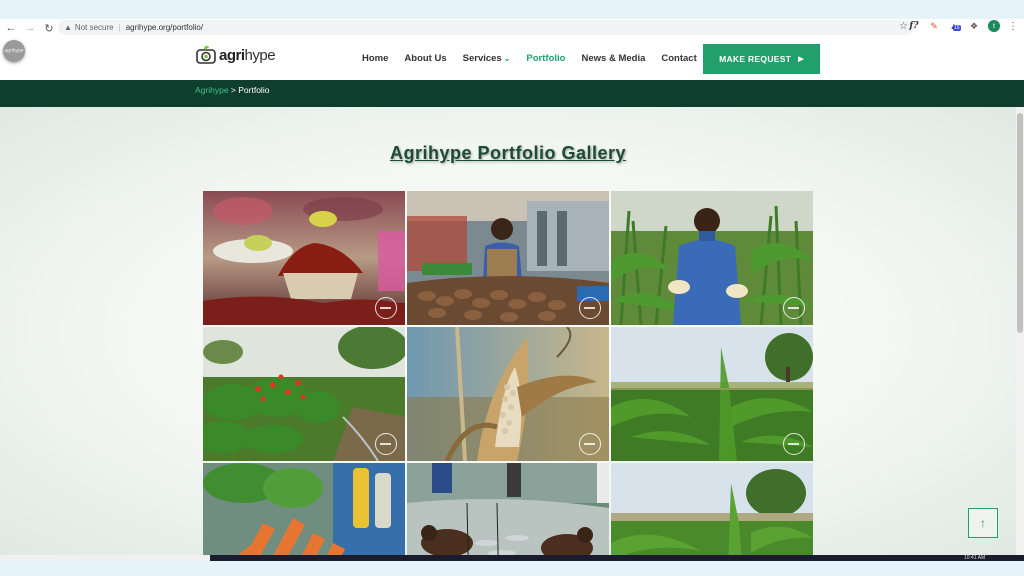 Image resolution: width=1024 pixels, height=576 pixels. Describe the element at coordinates (755, 59) in the screenshot. I see `make-request-label: MAKE REQUEST` at that location.